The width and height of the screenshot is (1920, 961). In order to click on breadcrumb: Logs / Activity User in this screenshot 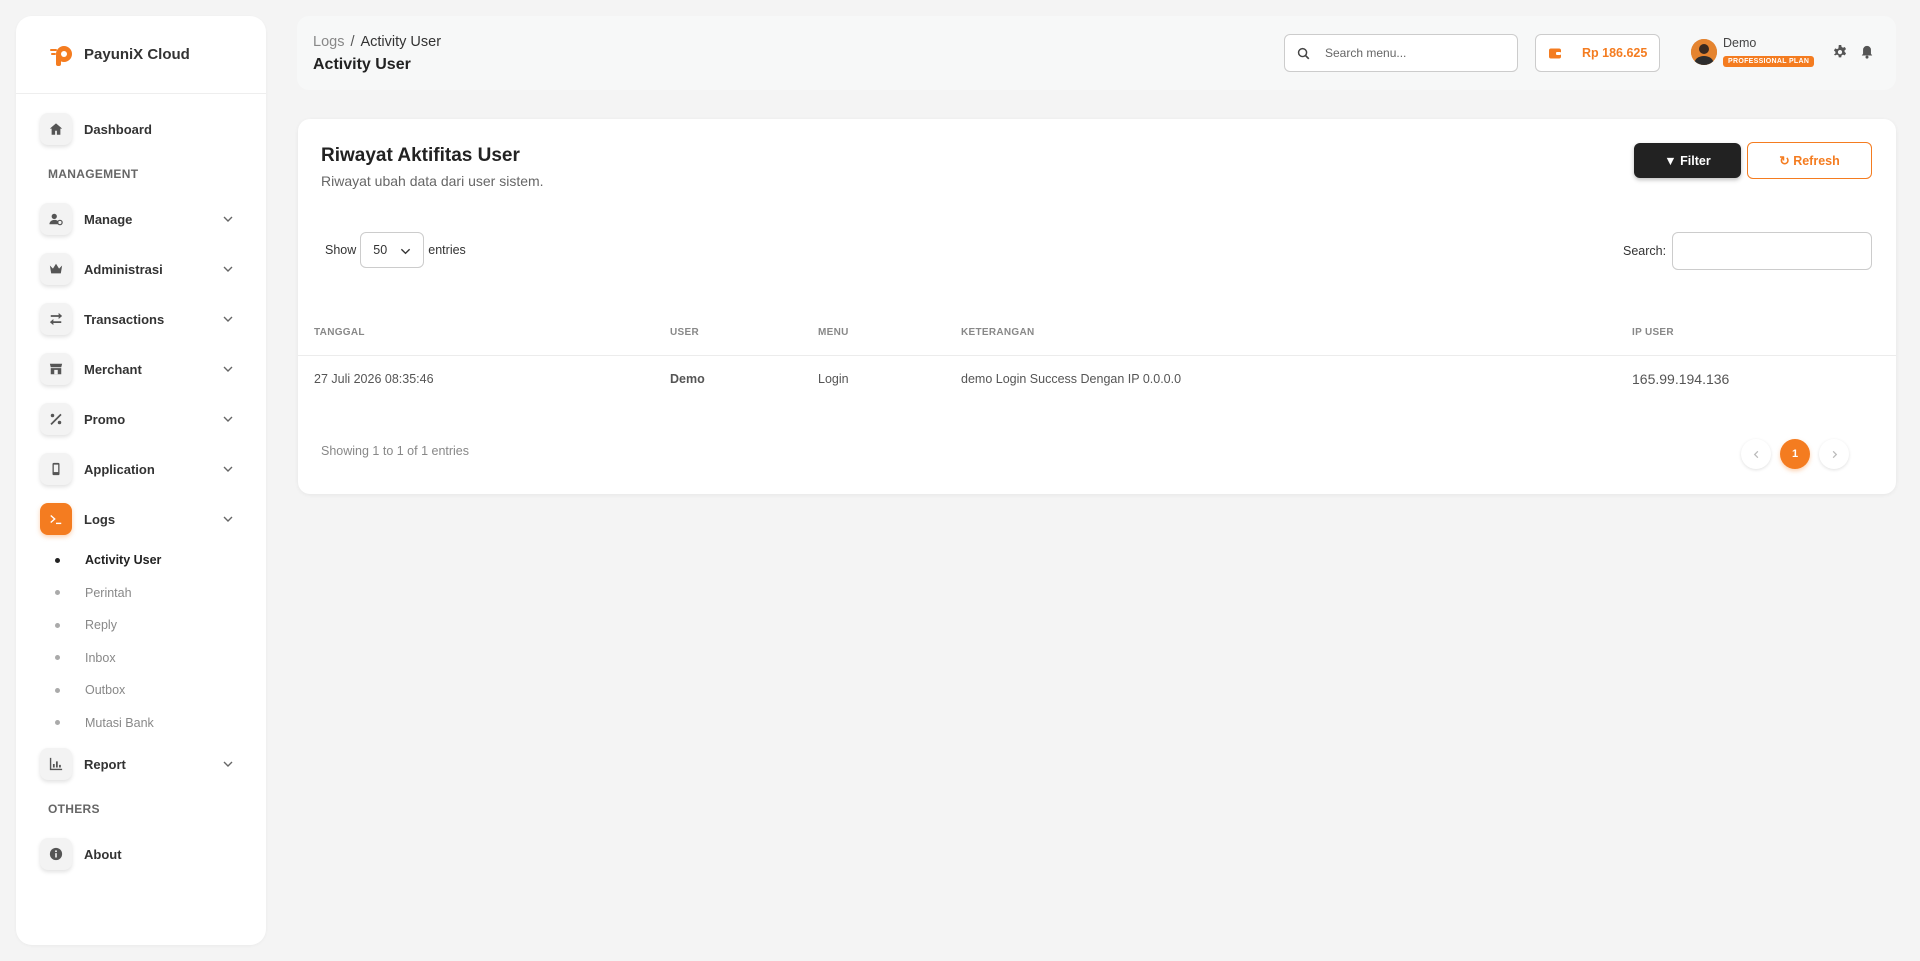, I will do `click(377, 42)`.